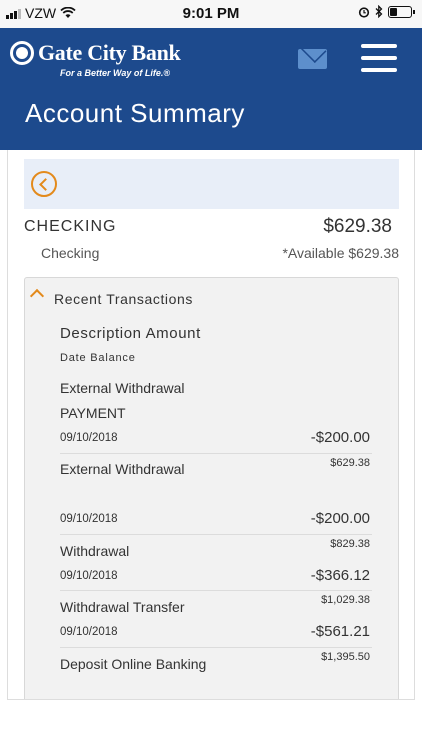 Image resolution: width=422 pixels, height=750 pixels. What do you see at coordinates (44, 184) in the screenshot?
I see `back-arrow-icon` at bounding box center [44, 184].